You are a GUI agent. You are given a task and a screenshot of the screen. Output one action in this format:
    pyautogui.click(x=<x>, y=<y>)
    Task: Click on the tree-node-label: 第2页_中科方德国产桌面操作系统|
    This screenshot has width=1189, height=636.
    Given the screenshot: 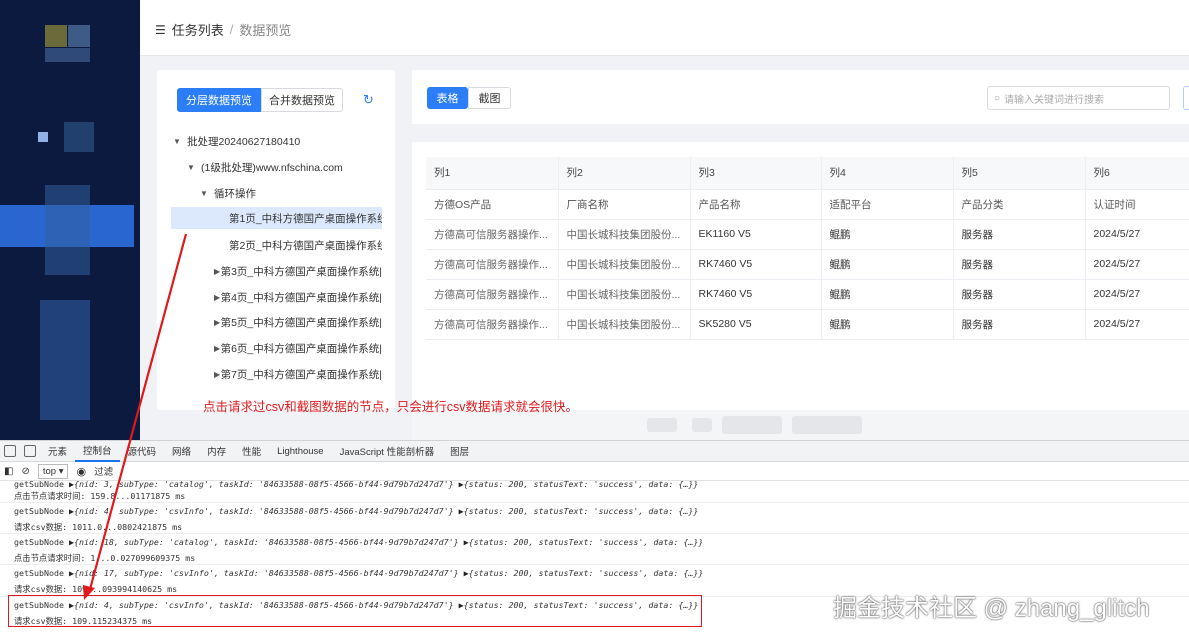 What is the action you would take?
    pyautogui.click(x=305, y=245)
    